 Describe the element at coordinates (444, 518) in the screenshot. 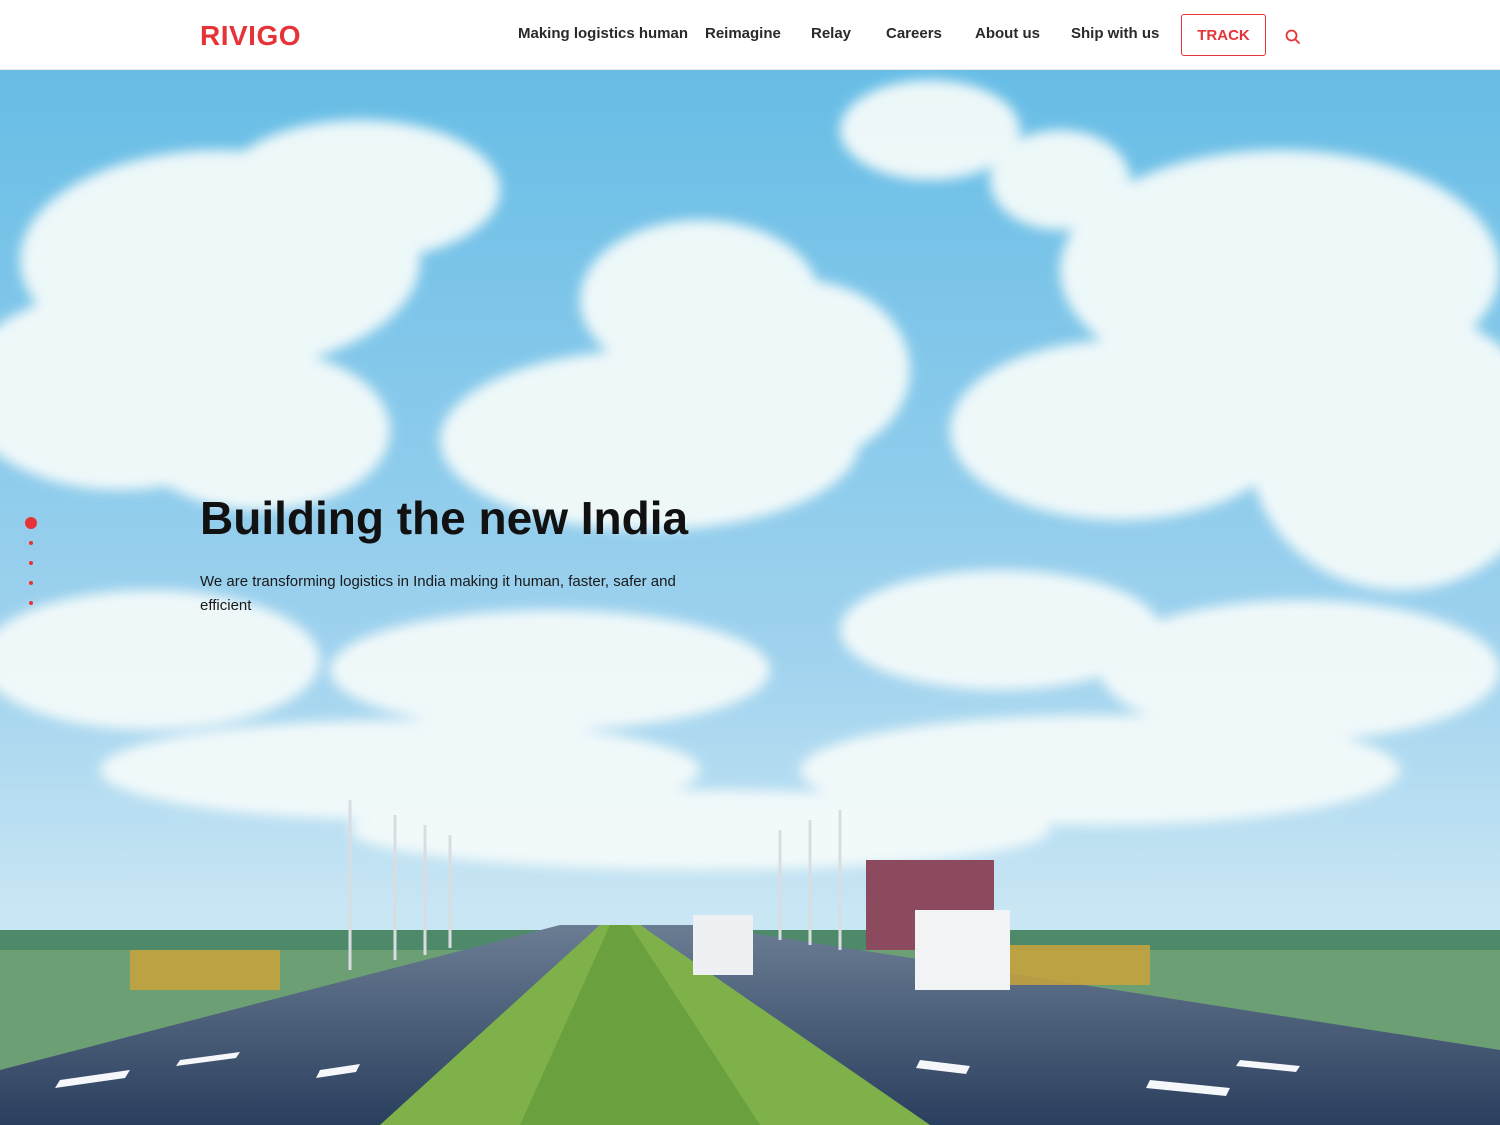

I see `hero-title: Building the new India` at that location.